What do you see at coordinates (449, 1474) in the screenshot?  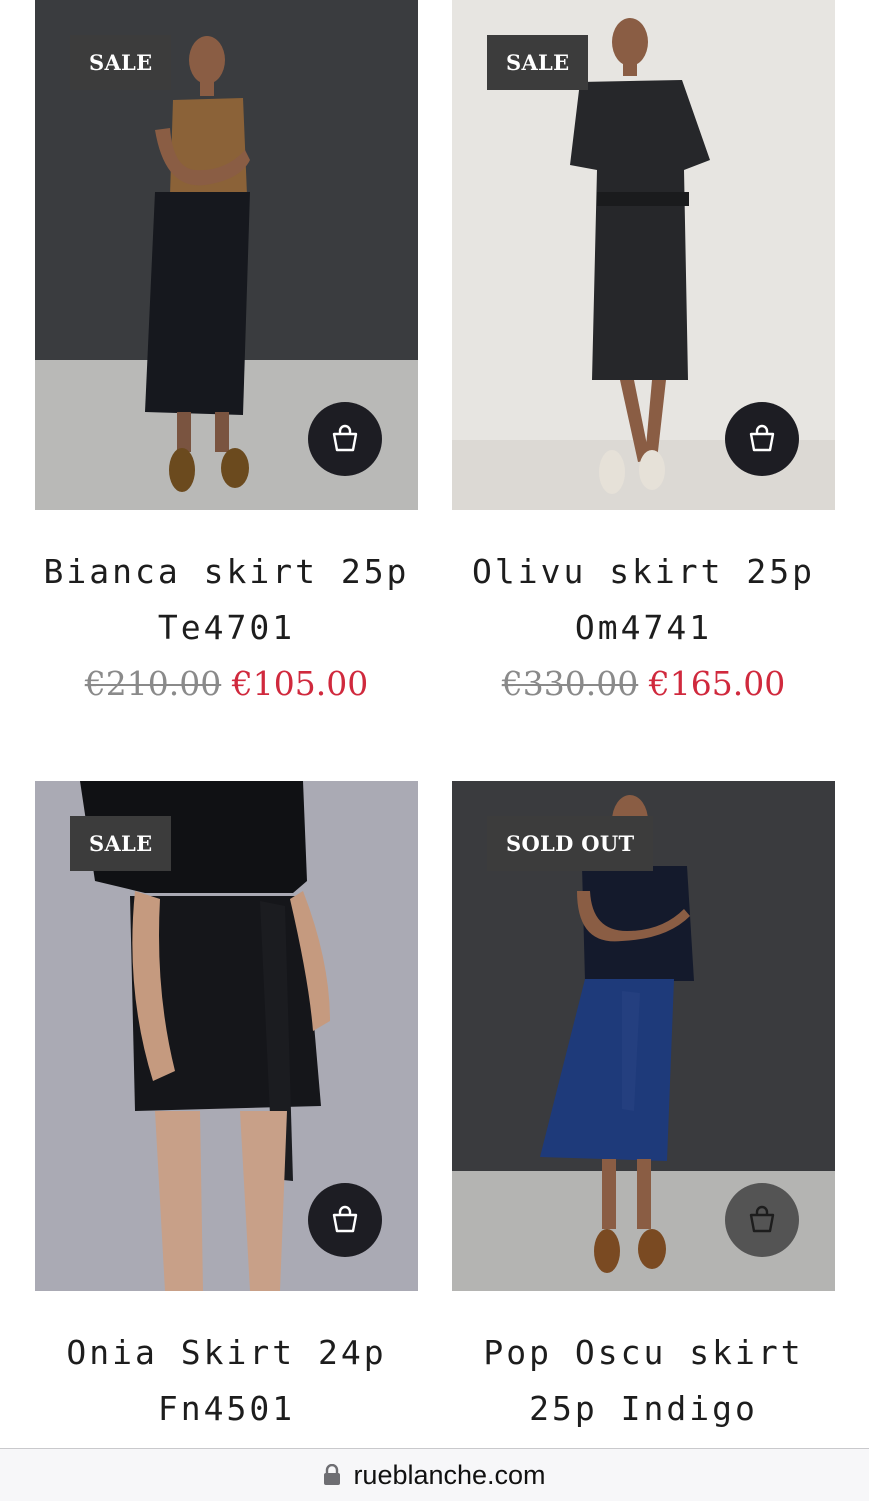 I see `url-text: rueblanche.com` at bounding box center [449, 1474].